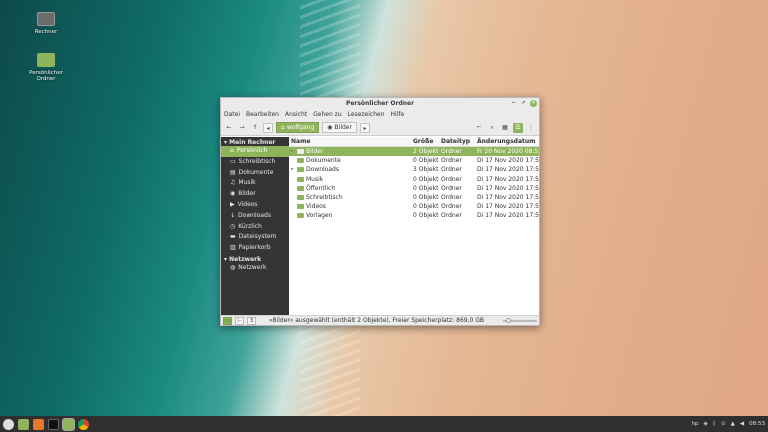 The image size is (768, 432). What do you see at coordinates (227, 320) in the screenshot?
I see `sidebar-places-toggle-icon: ▭` at bounding box center [227, 320].